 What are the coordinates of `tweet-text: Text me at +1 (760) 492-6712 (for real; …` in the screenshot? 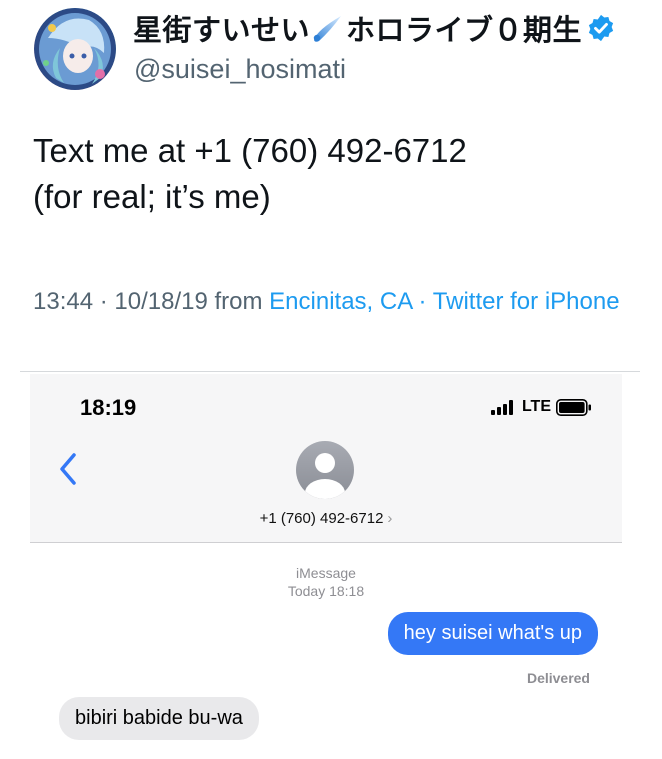 It's located at (250, 174).